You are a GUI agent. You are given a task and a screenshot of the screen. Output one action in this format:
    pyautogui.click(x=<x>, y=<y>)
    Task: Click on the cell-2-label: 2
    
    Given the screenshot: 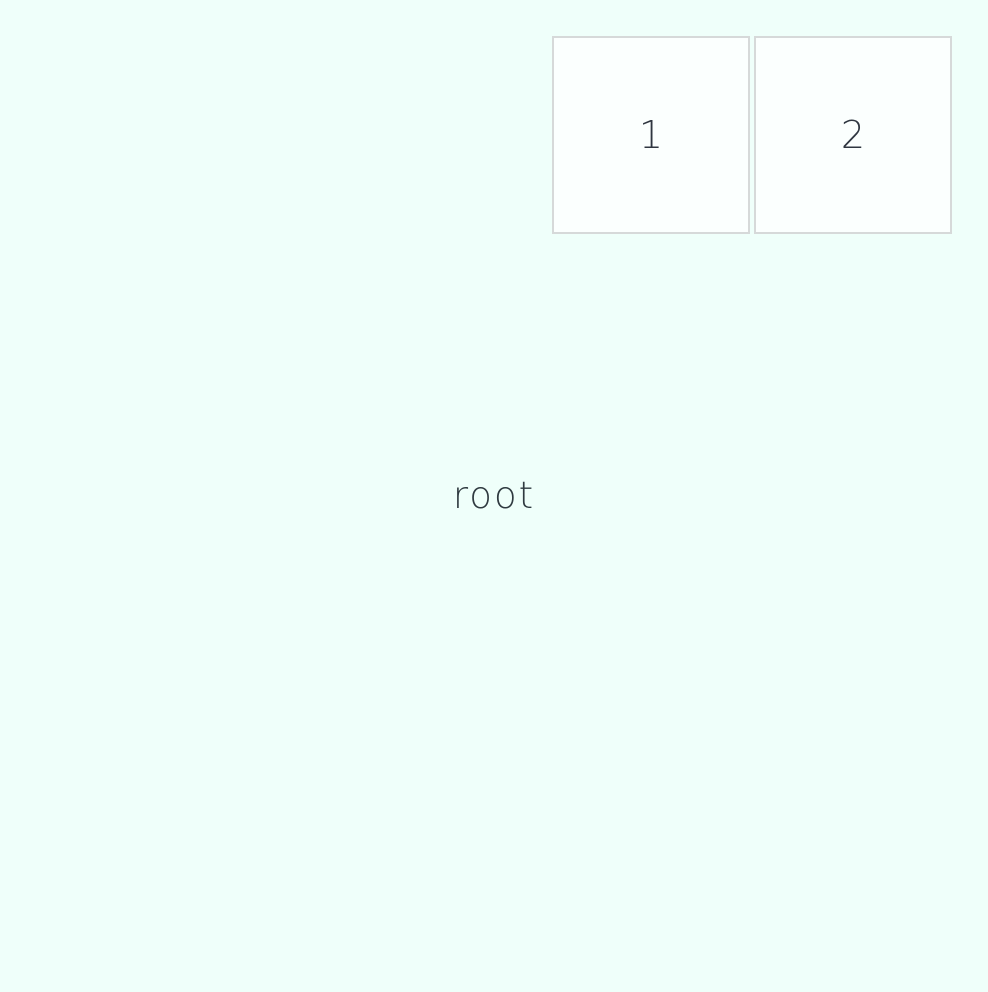 What is the action you would take?
    pyautogui.click(x=853, y=135)
    